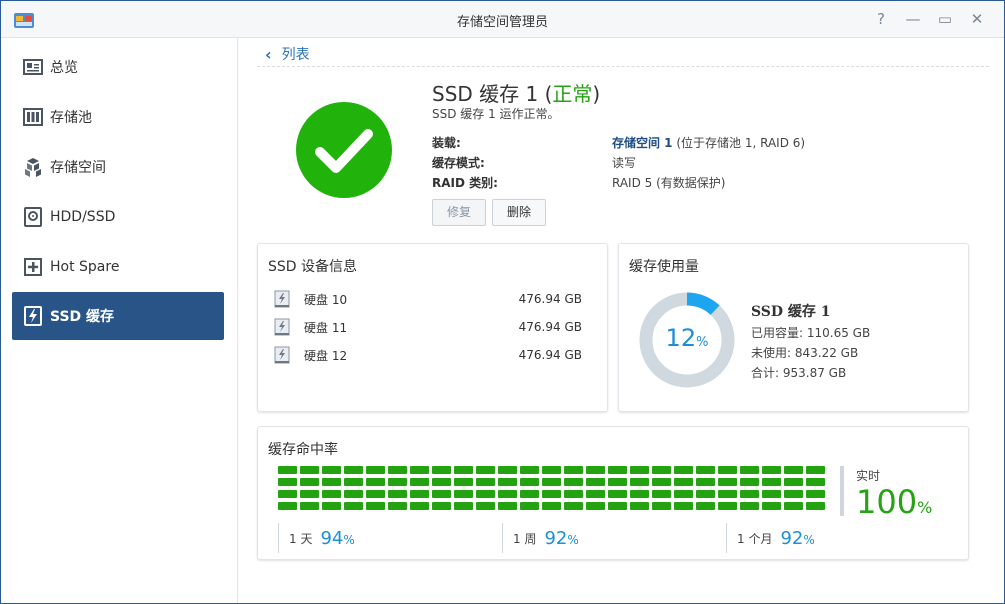 Image resolution: width=1005 pixels, height=604 pixels. What do you see at coordinates (913, 19) in the screenshot?
I see `minimize-icon: —` at bounding box center [913, 19].